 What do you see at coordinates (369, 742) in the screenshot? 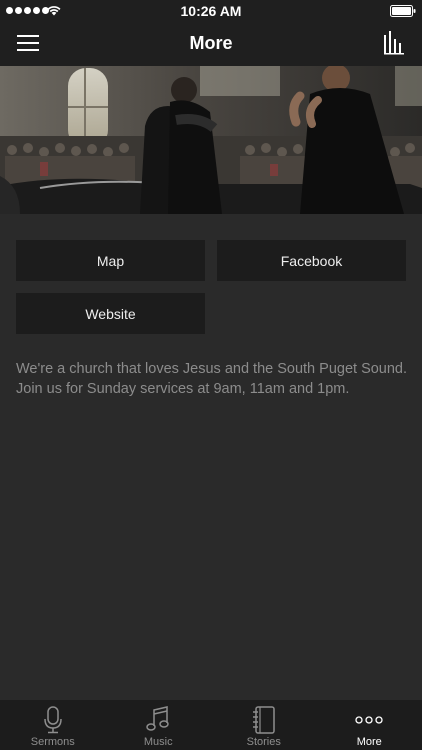
I see `tab-label-more: More` at bounding box center [369, 742].